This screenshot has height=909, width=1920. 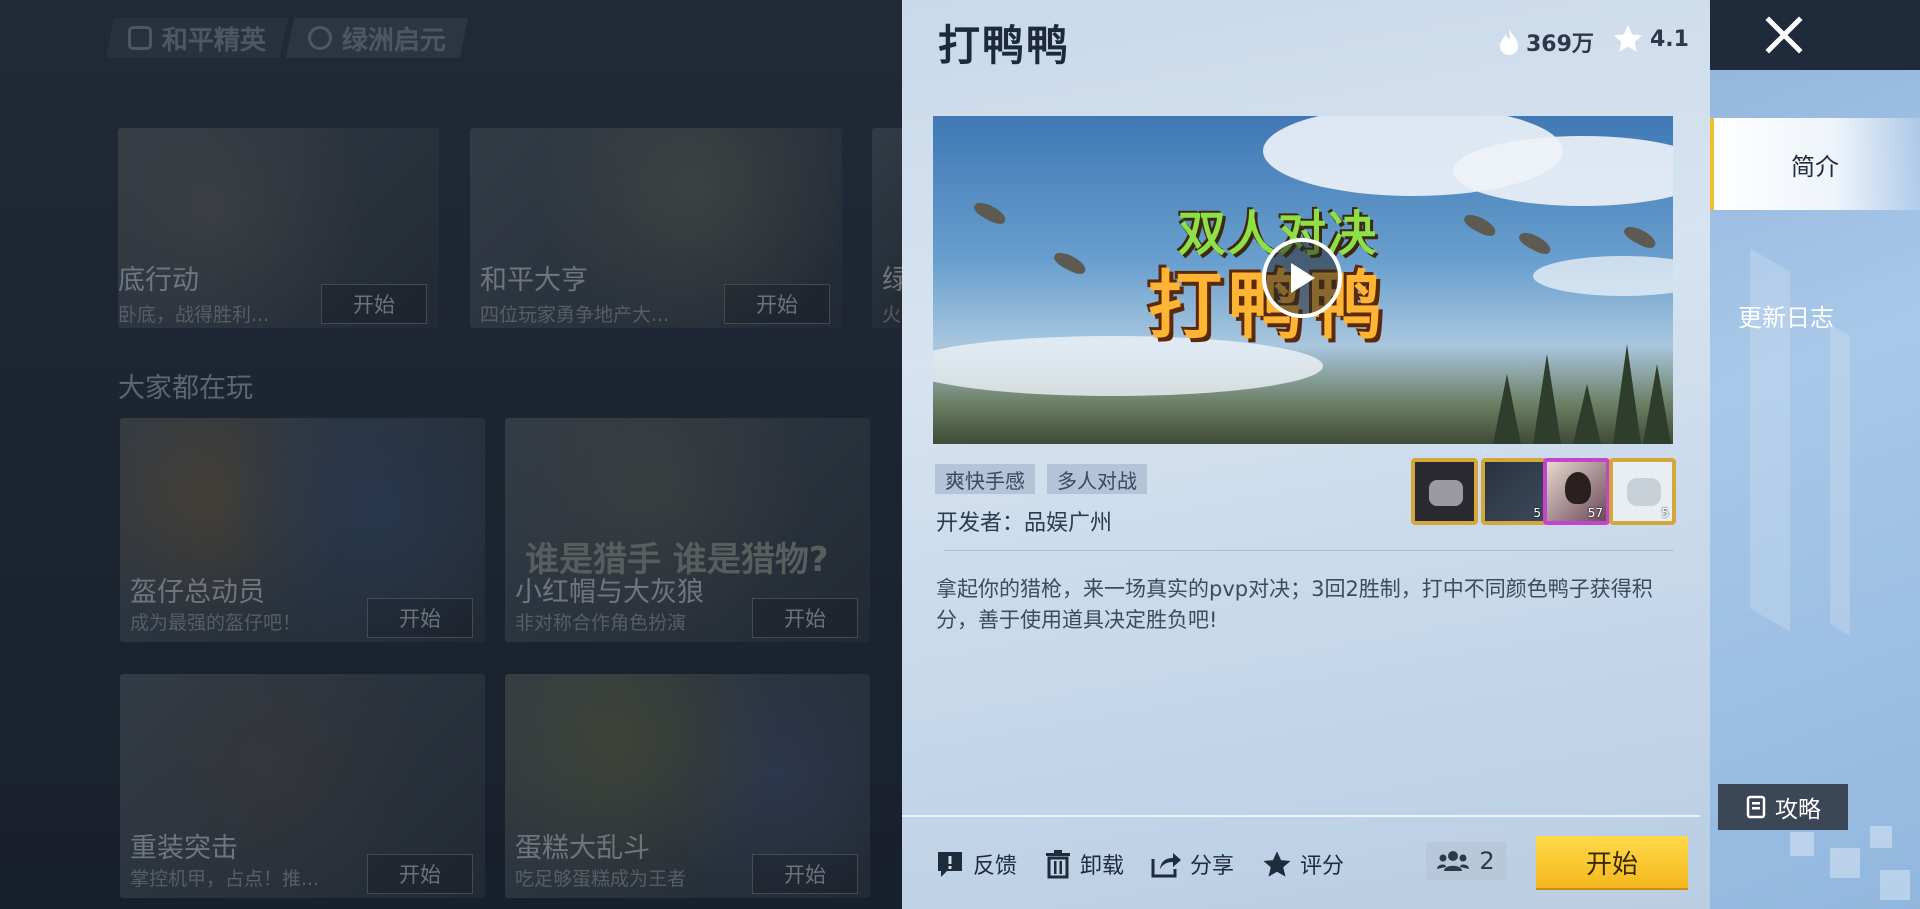 I want to click on player-count-value: 2, so click(x=1487, y=861).